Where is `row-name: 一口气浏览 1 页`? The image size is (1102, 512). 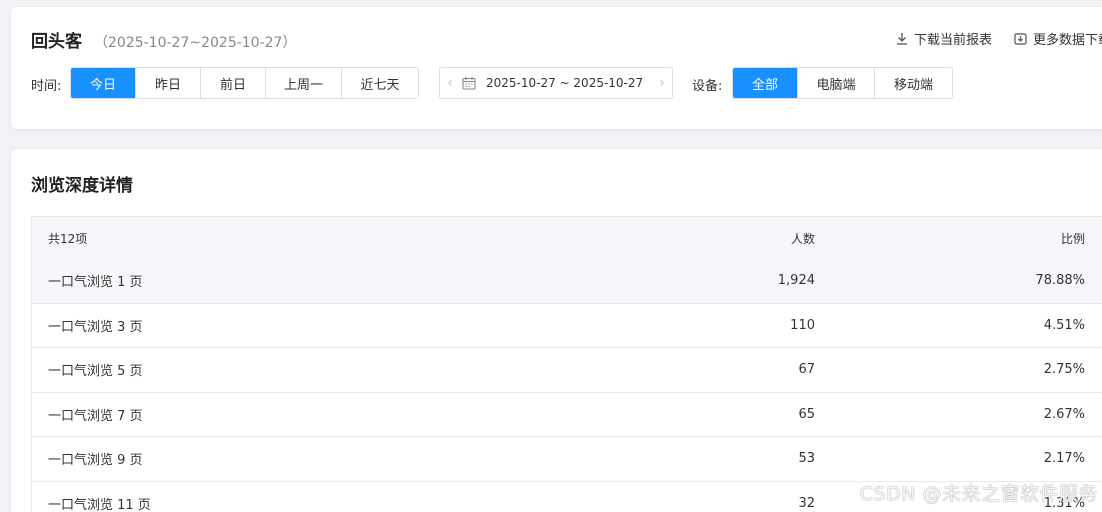
row-name: 一口气浏览 1 页 is located at coordinates (95, 283).